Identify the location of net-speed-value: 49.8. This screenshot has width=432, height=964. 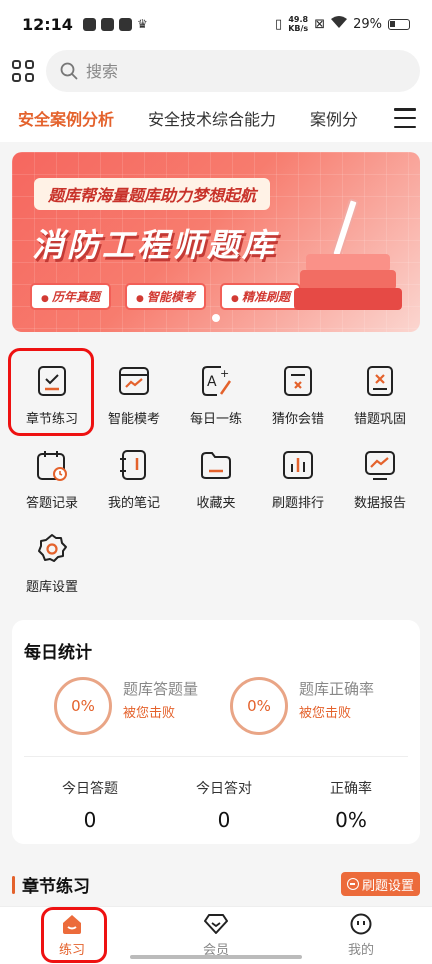
(298, 19).